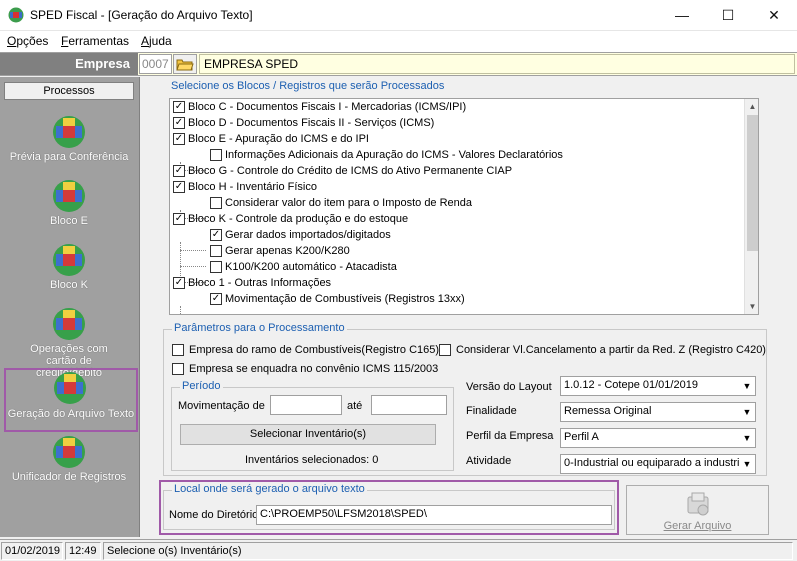 Image resolution: width=797 pixels, height=561 pixels. What do you see at coordinates (774, 15) in the screenshot?
I see `close-button: ✕` at bounding box center [774, 15].